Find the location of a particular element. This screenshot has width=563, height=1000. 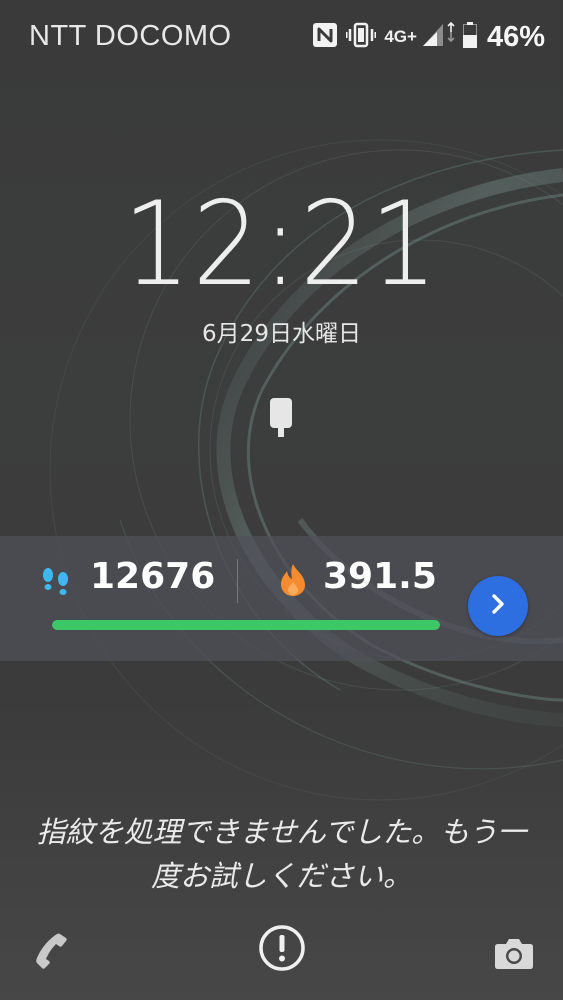

clock-time: 12:21 is located at coordinates (281, 244).